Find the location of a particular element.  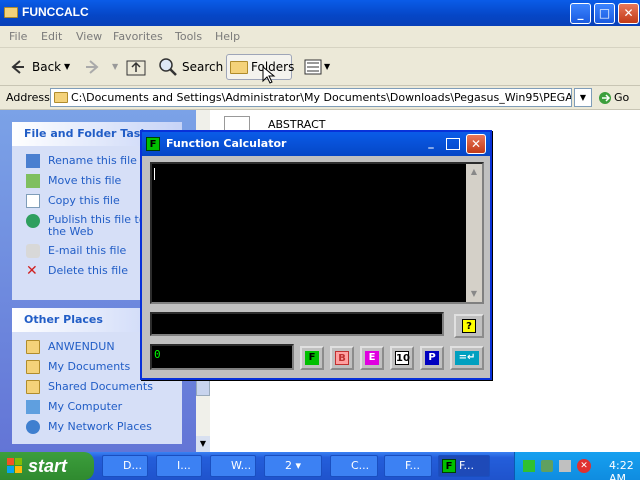

publish-link: Publish this file to the Web is located at coordinates (98, 226).